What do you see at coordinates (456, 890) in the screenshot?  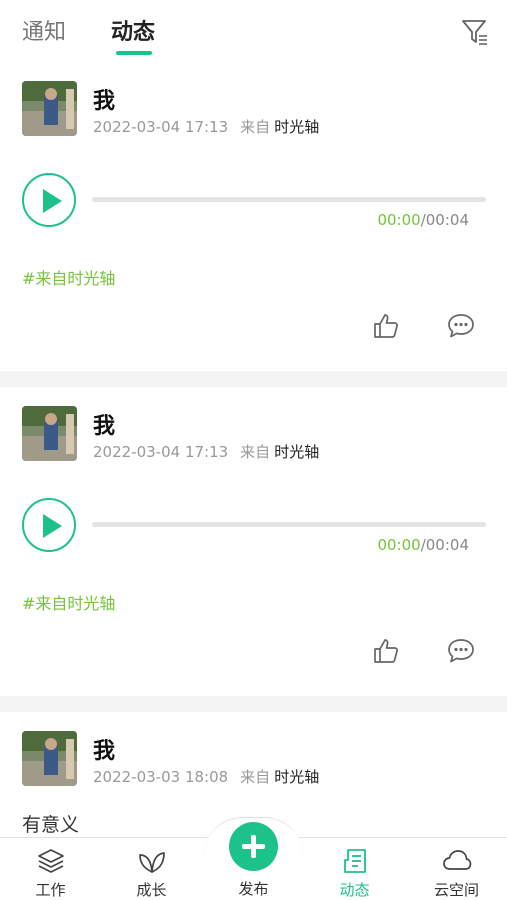 I see `nav-label-cloud: 云空间` at bounding box center [456, 890].